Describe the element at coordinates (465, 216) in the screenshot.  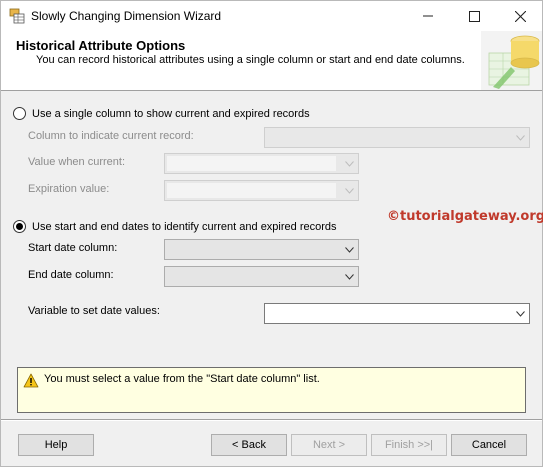
I see `watermark-text: ©tutorialgateway.org` at that location.